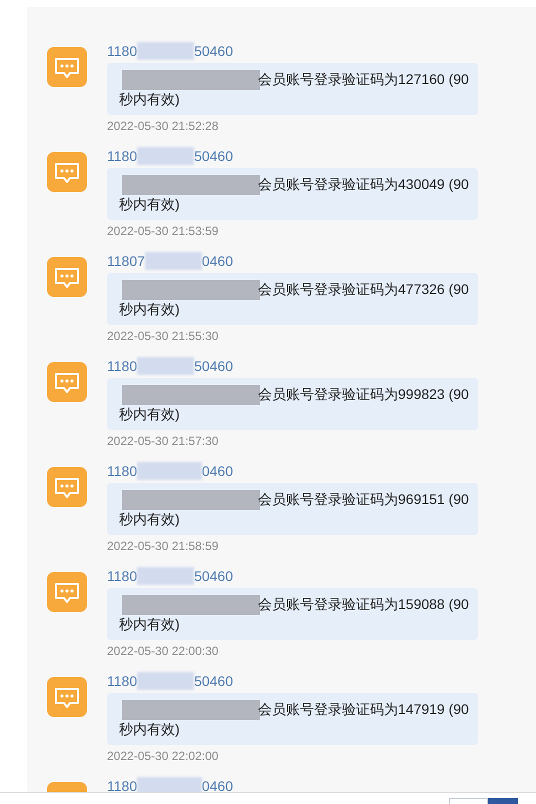 The image size is (536, 804). I want to click on message-time: 2022-05-30 22:02:00, so click(163, 756).